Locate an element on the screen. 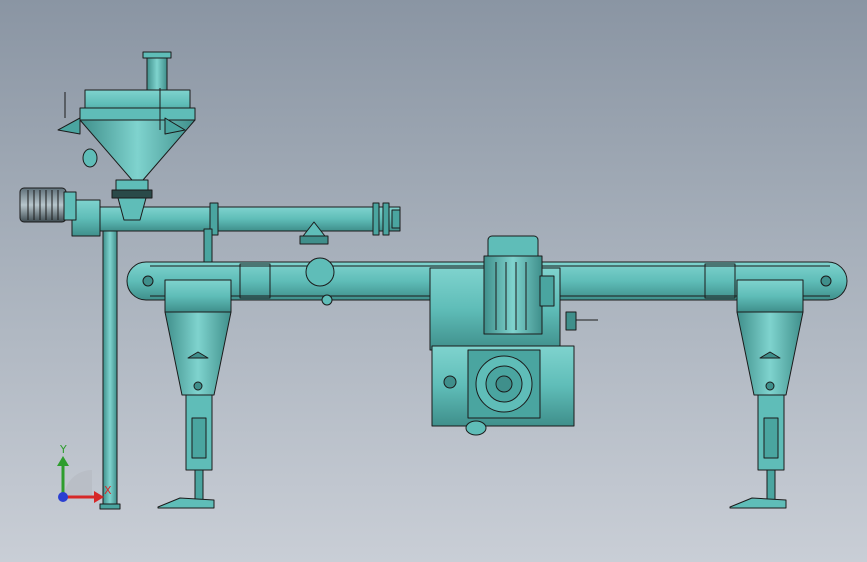 The image size is (867, 562). axis-triad-icon is located at coordinates (80, 479).